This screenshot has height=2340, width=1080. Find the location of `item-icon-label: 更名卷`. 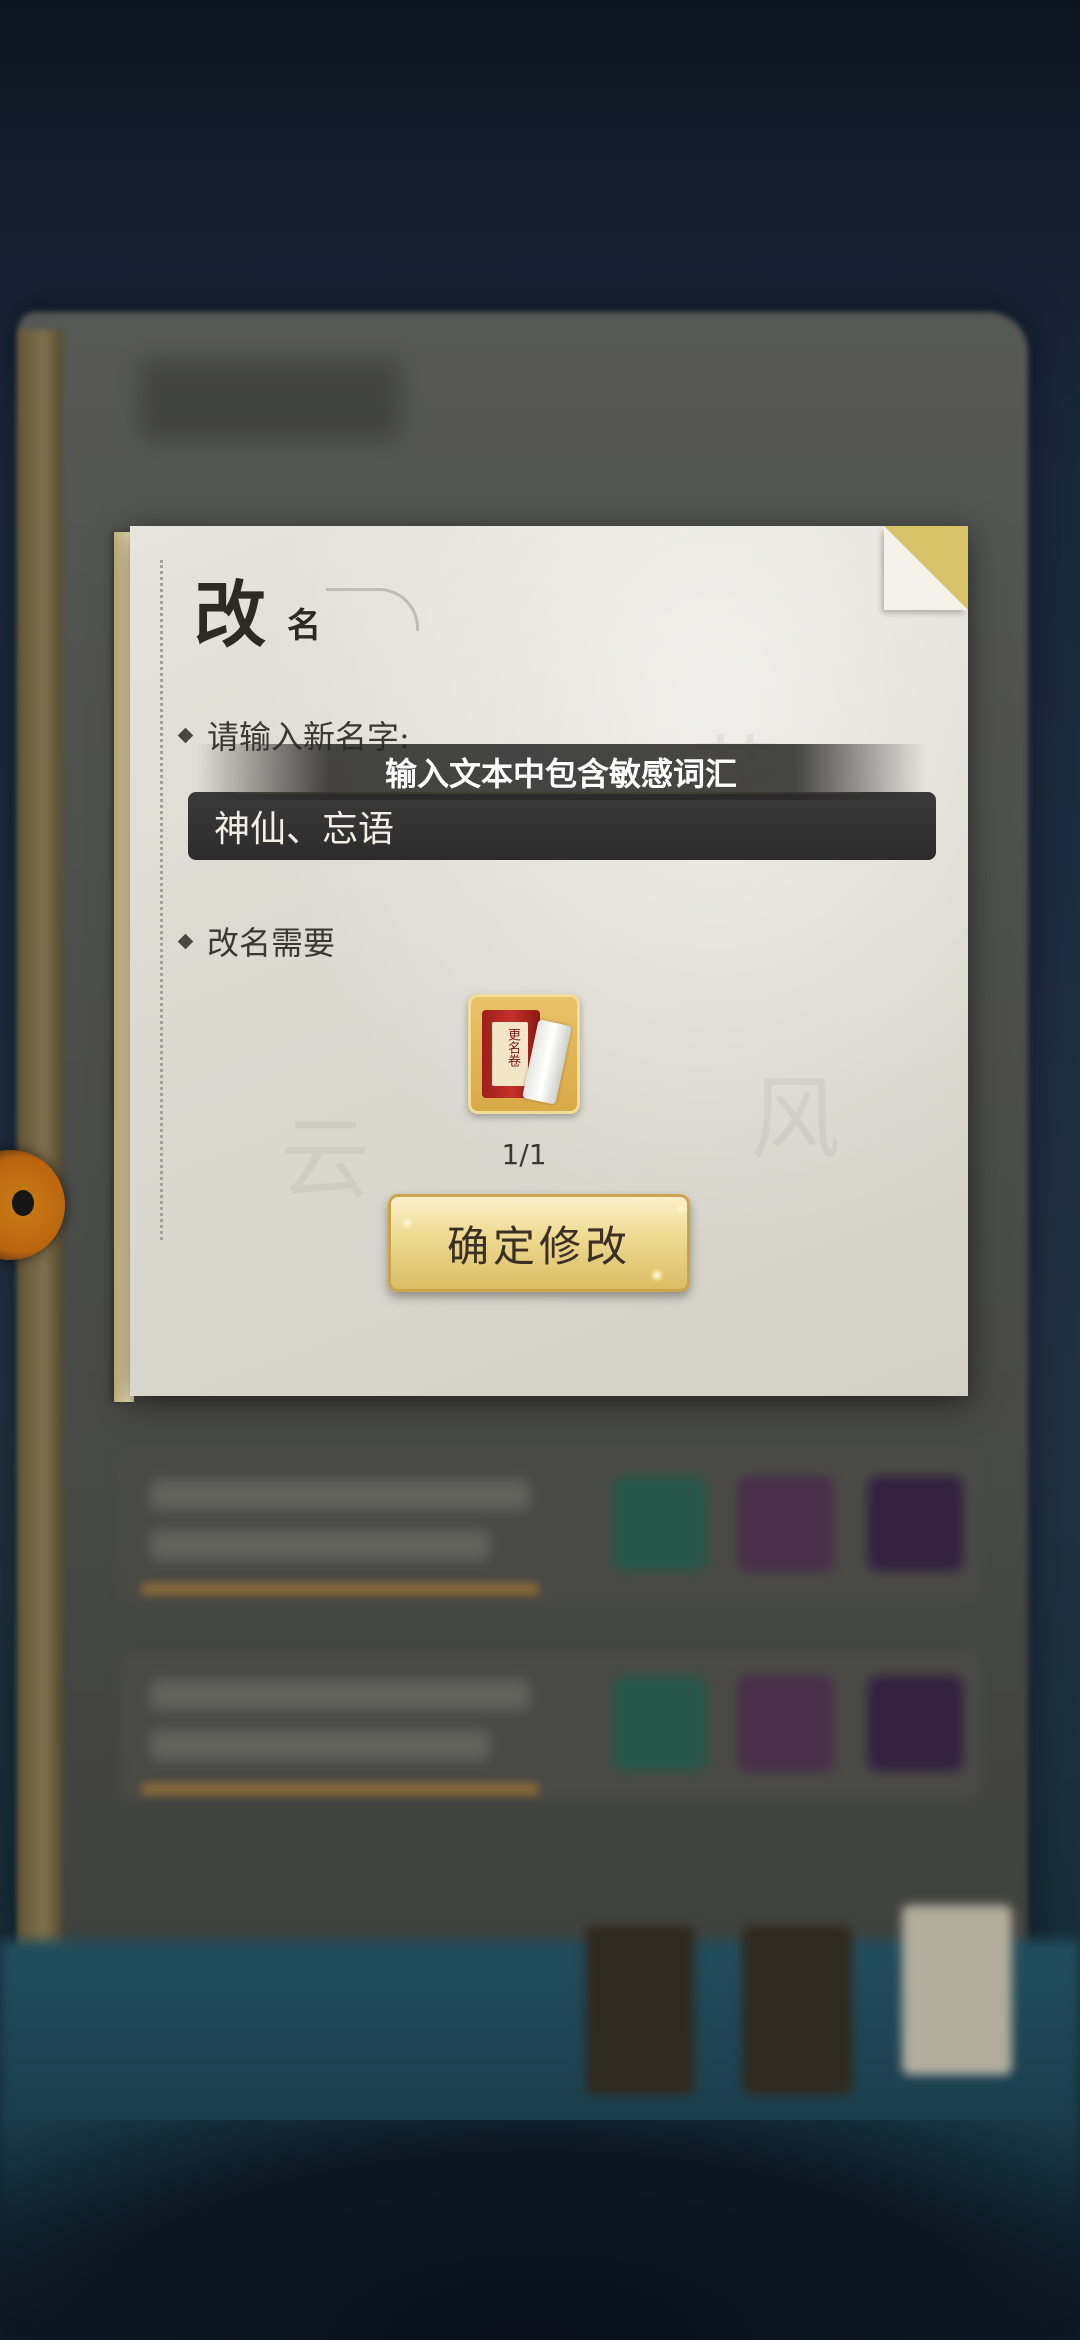

item-icon-label: 更名卷 is located at coordinates (512, 1047).